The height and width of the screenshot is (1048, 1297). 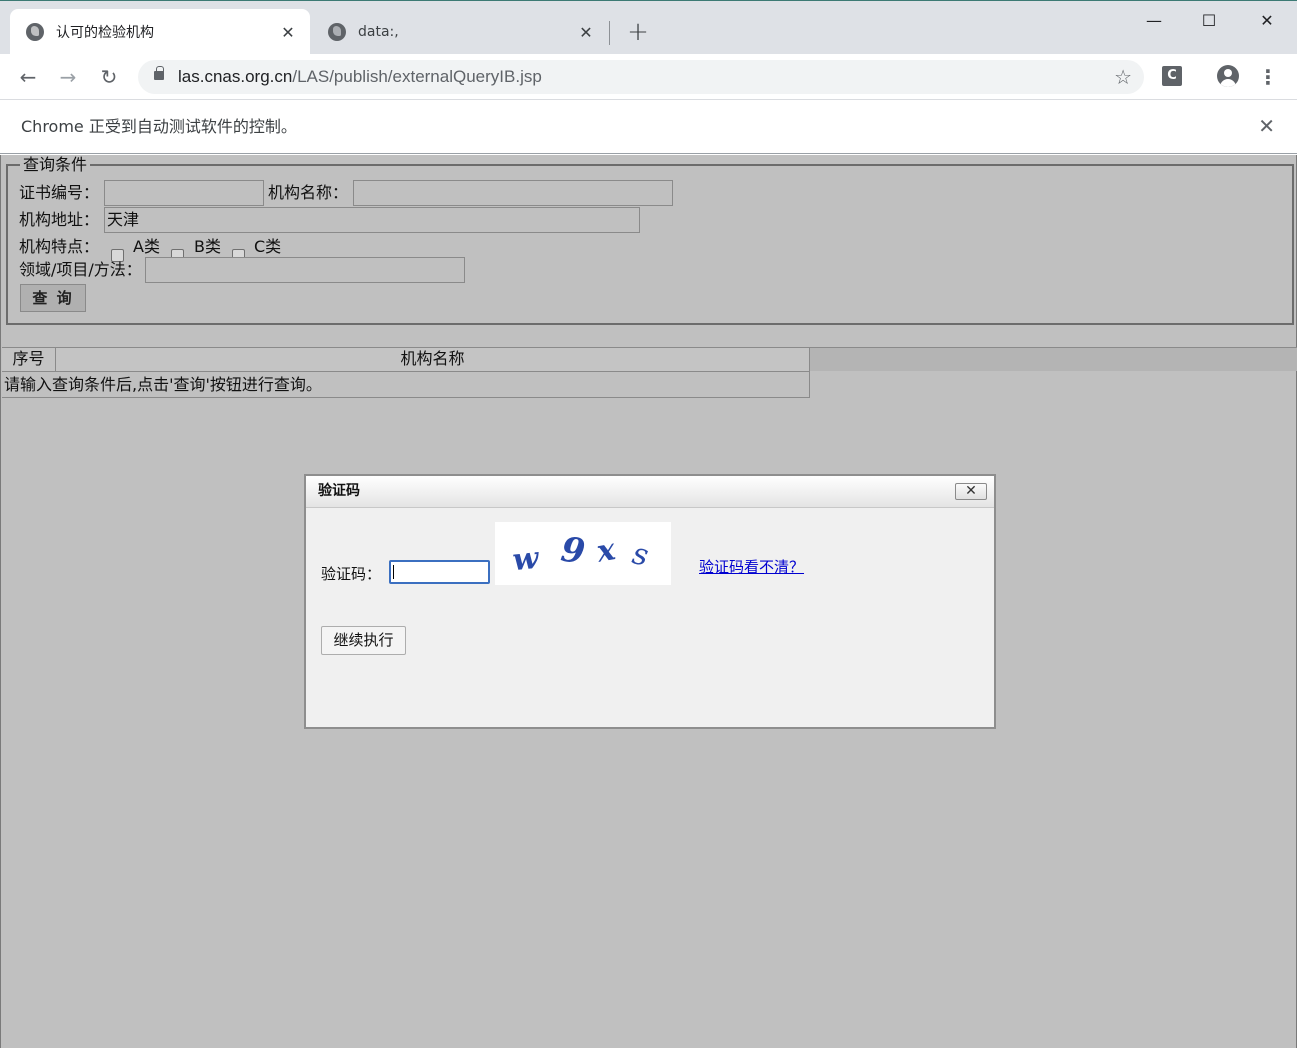 What do you see at coordinates (513, 193) in the screenshot?
I see `org-name-input` at bounding box center [513, 193].